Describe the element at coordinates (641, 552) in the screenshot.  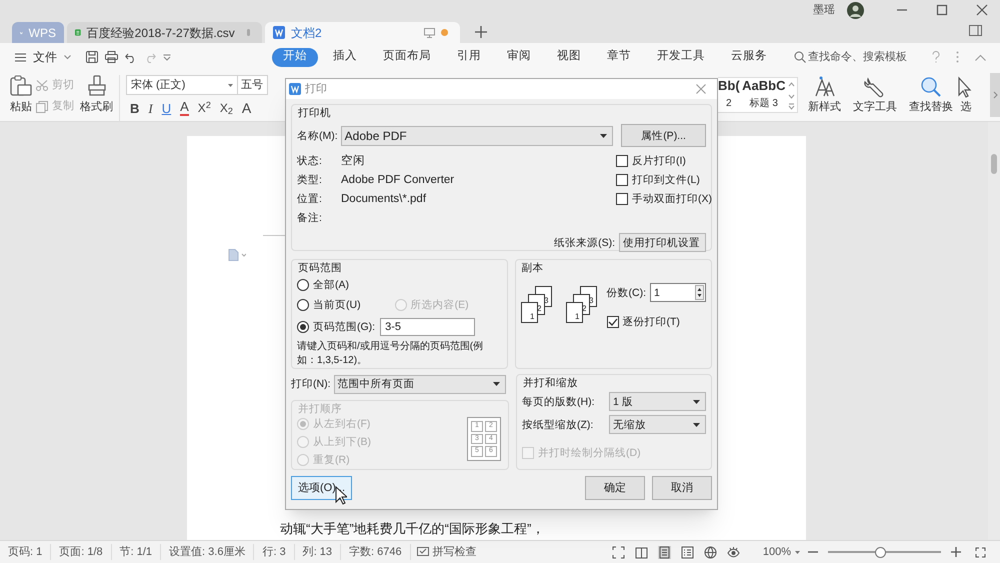
I see `book-icon` at that location.